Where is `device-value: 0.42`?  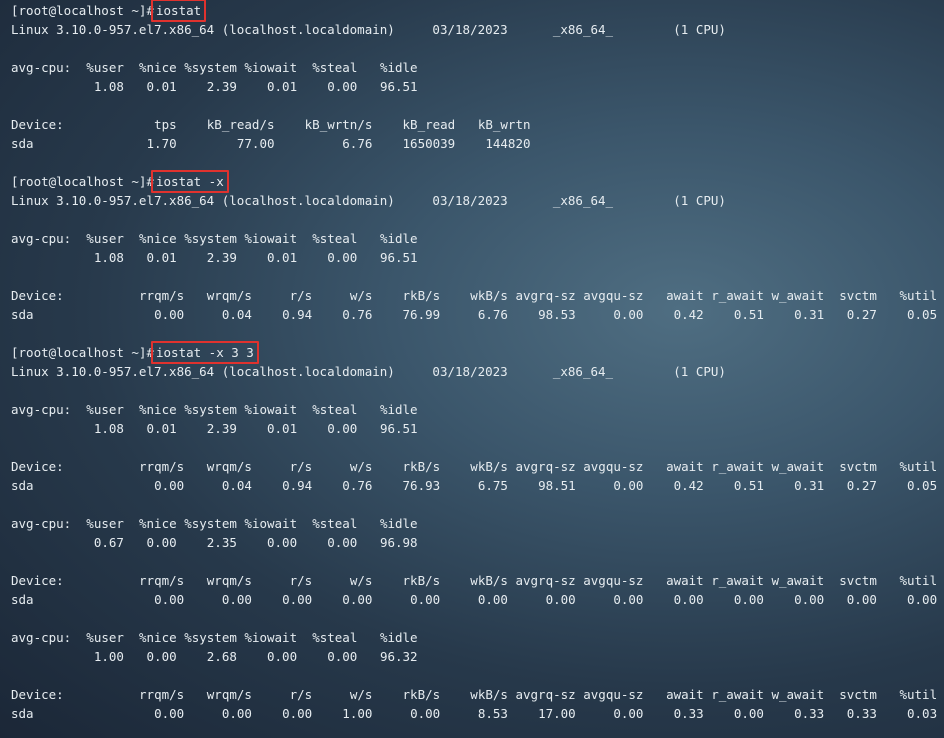
device-value: 0.42 is located at coordinates (688, 314).